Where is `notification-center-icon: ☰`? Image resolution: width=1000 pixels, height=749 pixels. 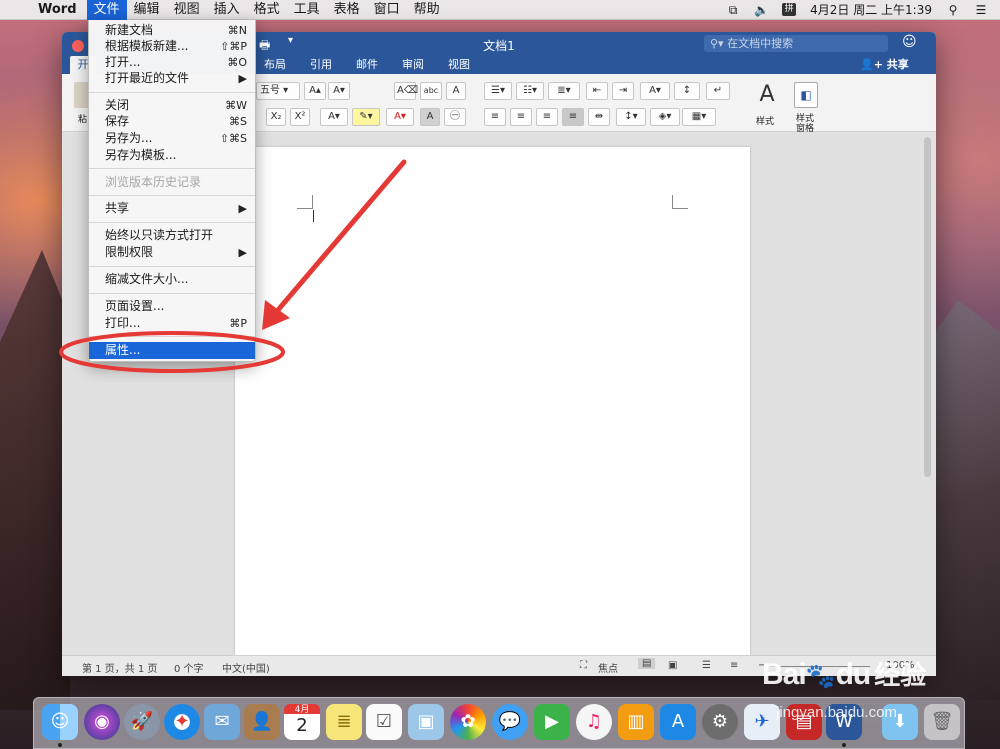 notification-center-icon: ☰ is located at coordinates (981, 10).